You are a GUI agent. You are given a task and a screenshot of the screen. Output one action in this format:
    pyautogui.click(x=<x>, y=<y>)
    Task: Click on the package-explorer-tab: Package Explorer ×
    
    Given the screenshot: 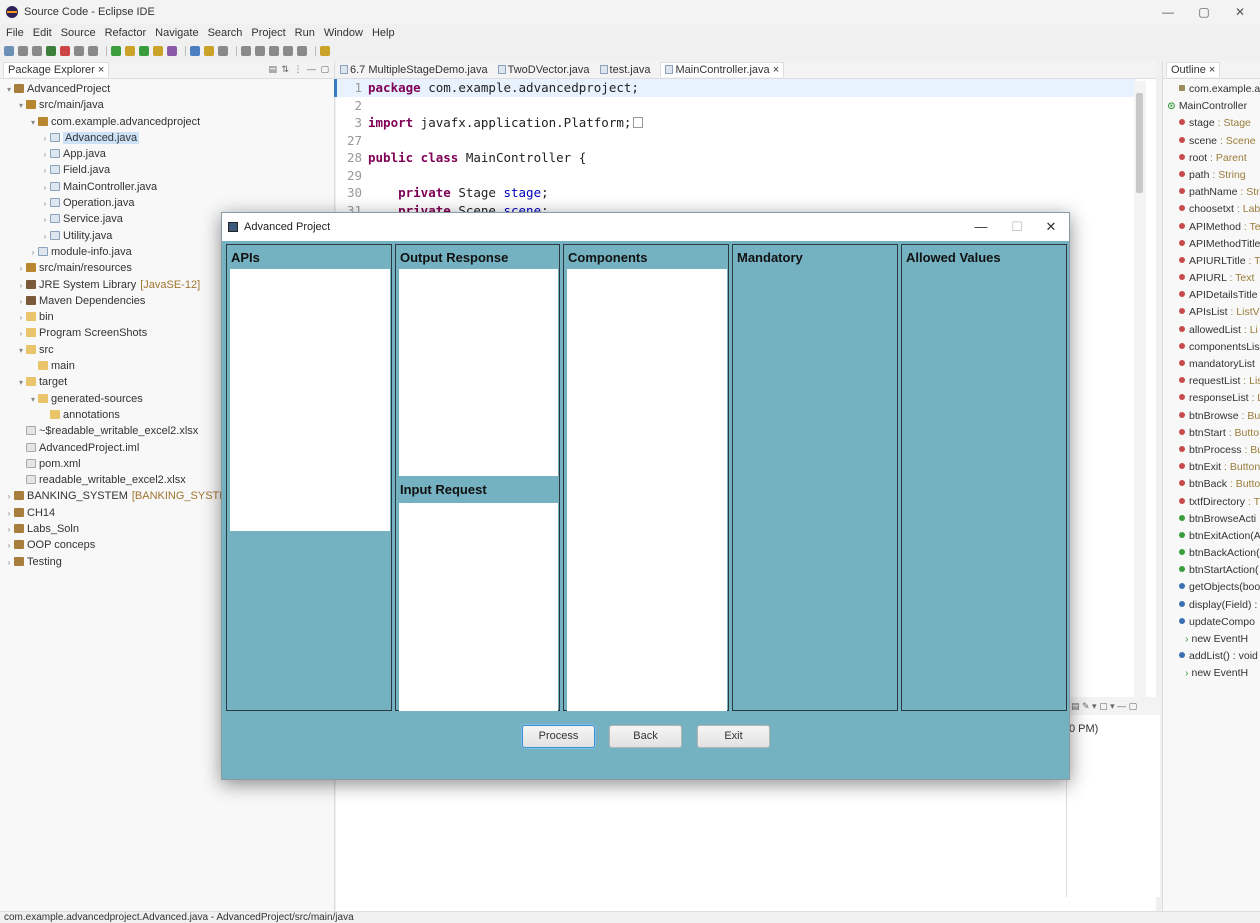 What is the action you would take?
    pyautogui.click(x=56, y=69)
    